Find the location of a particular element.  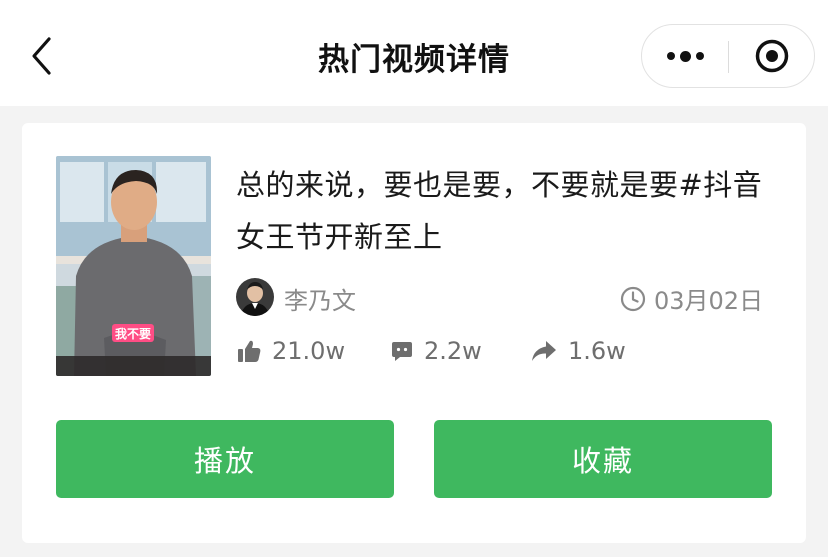

share-arrow-icon is located at coordinates (544, 351).